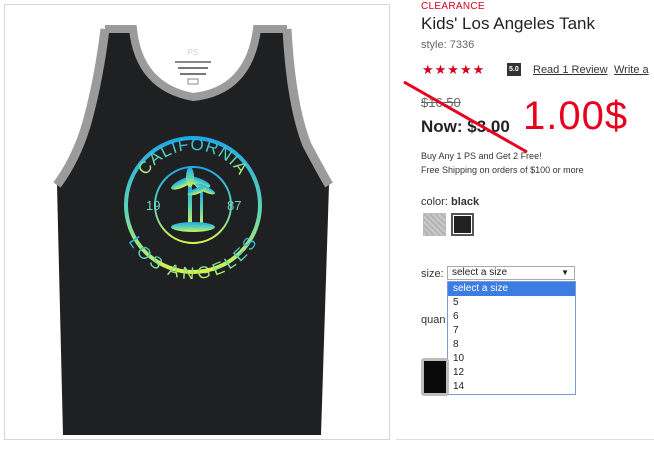 The image size is (654, 459). Describe the element at coordinates (465, 117) in the screenshot. I see `strike-line` at that location.